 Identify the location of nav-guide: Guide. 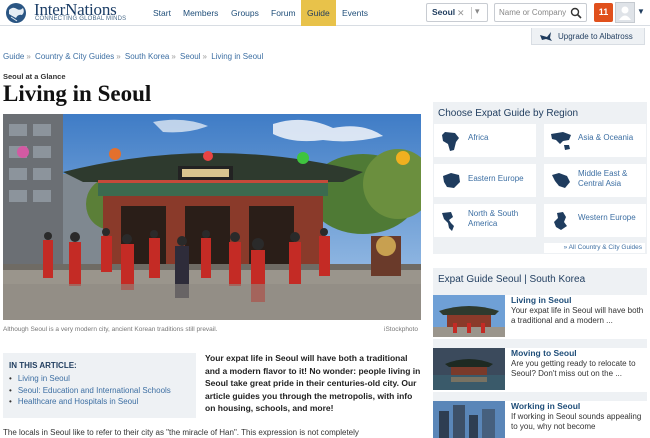
(318, 13).